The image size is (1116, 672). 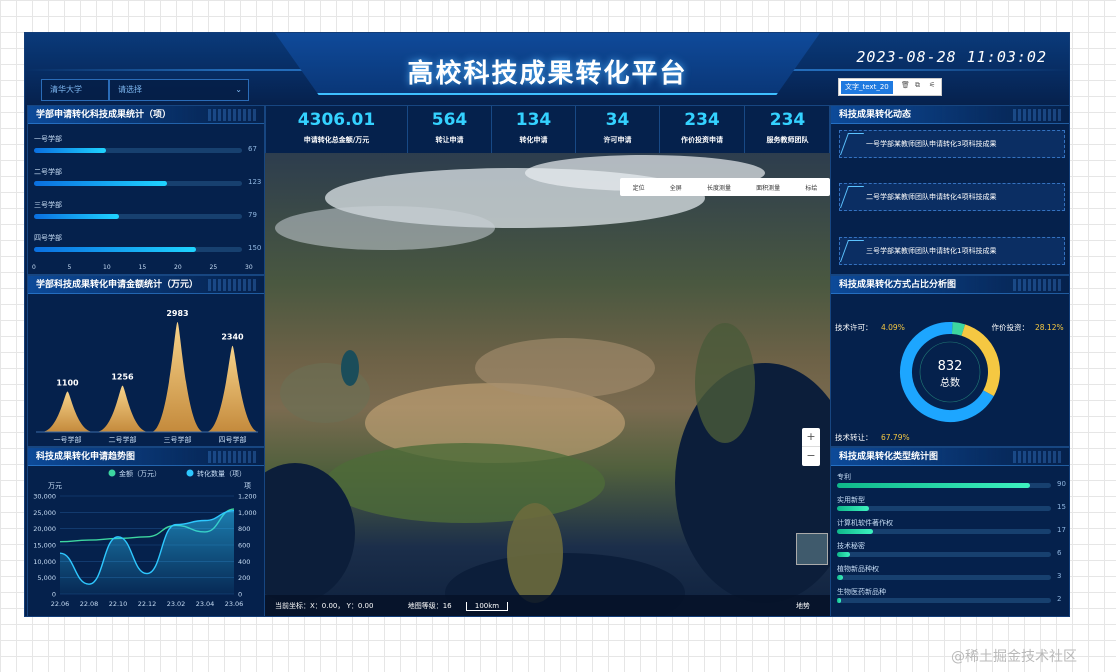 I want to click on amount-data-label: 2983, so click(x=177, y=313).